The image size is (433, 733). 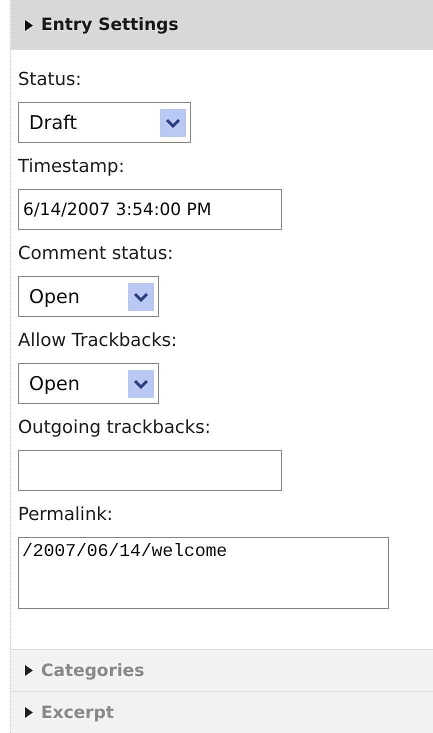 I want to click on field-label: Comment status:, so click(x=96, y=254).